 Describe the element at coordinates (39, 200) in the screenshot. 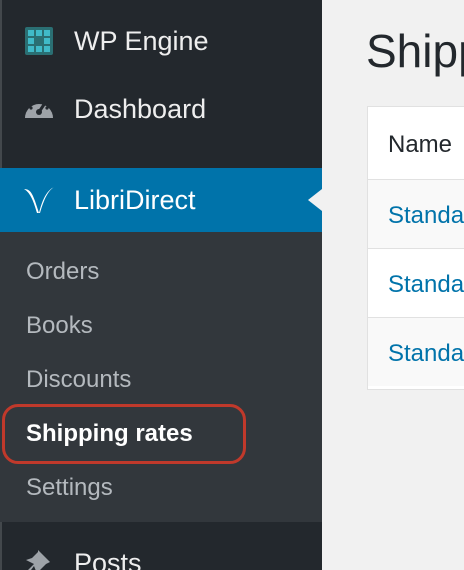

I see `libridirect-v-logo-icon` at that location.